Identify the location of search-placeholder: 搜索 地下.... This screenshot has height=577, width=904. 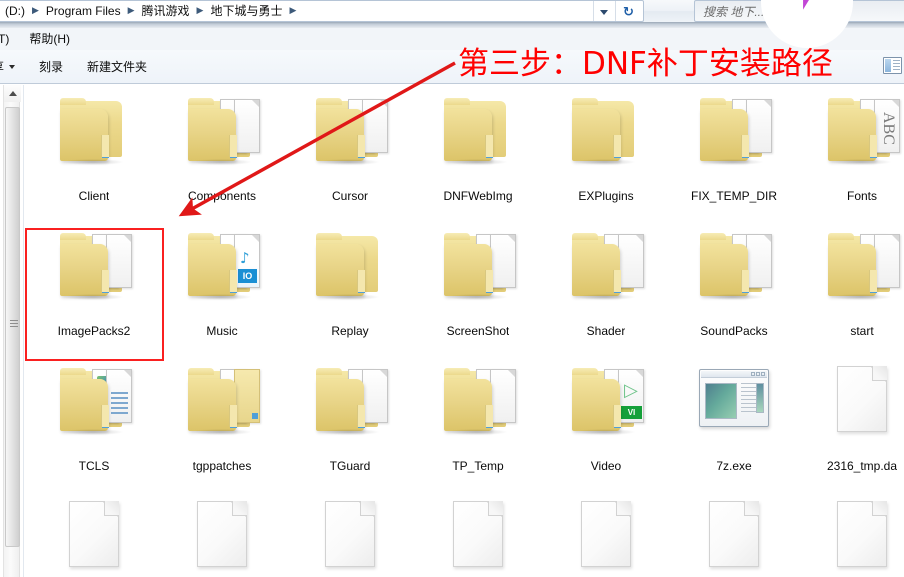
(734, 11).